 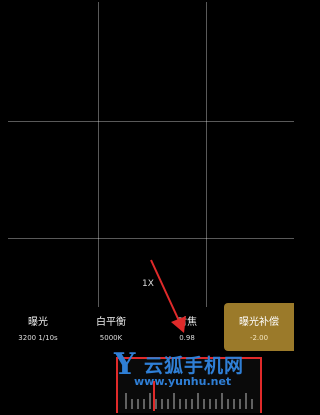 What do you see at coordinates (194, 366) in the screenshot?
I see `watermark-title: 云狐手机网` at bounding box center [194, 366].